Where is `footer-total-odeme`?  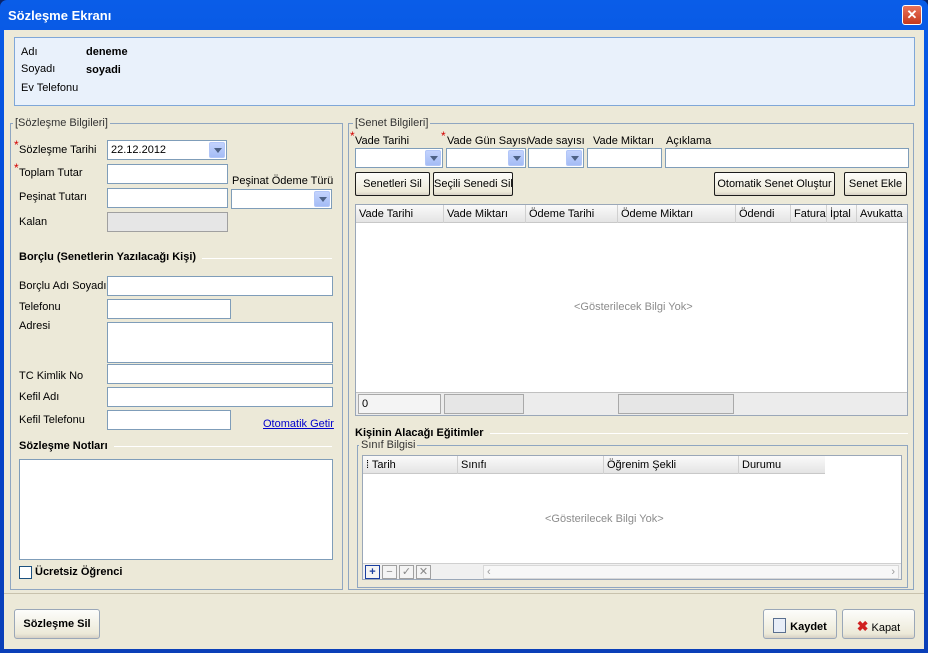 footer-total-odeme is located at coordinates (676, 404).